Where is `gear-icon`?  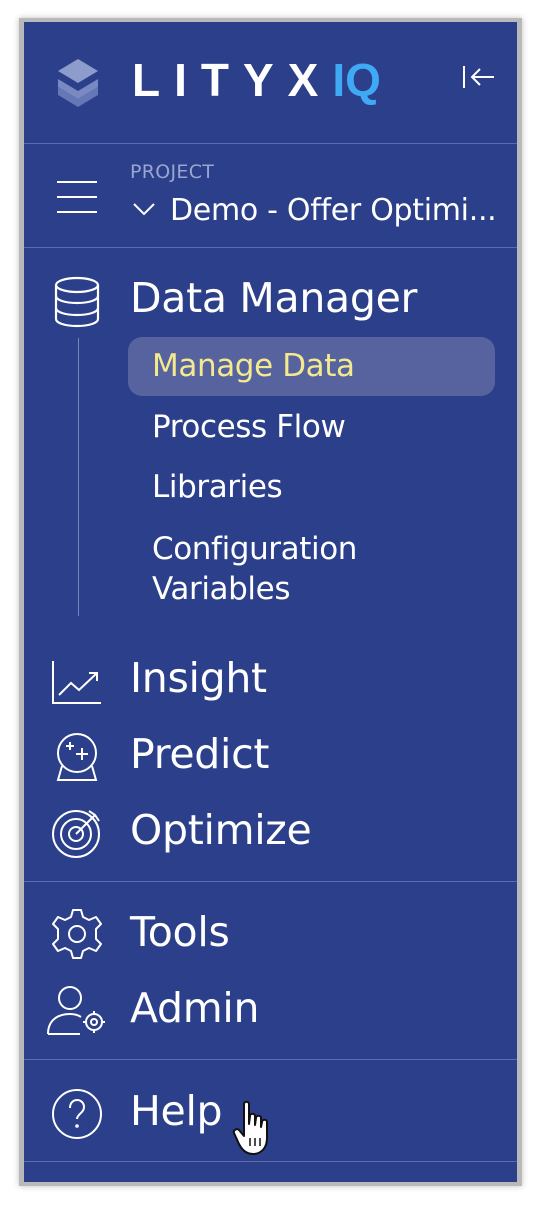 gear-icon is located at coordinates (77, 934).